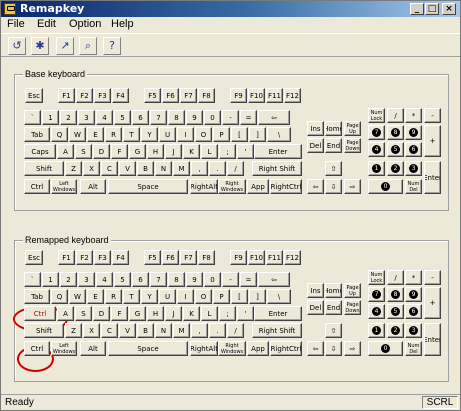  What do you see at coordinates (93, 348) in the screenshot?
I see `remapped-key-alt: Alt` at bounding box center [93, 348].